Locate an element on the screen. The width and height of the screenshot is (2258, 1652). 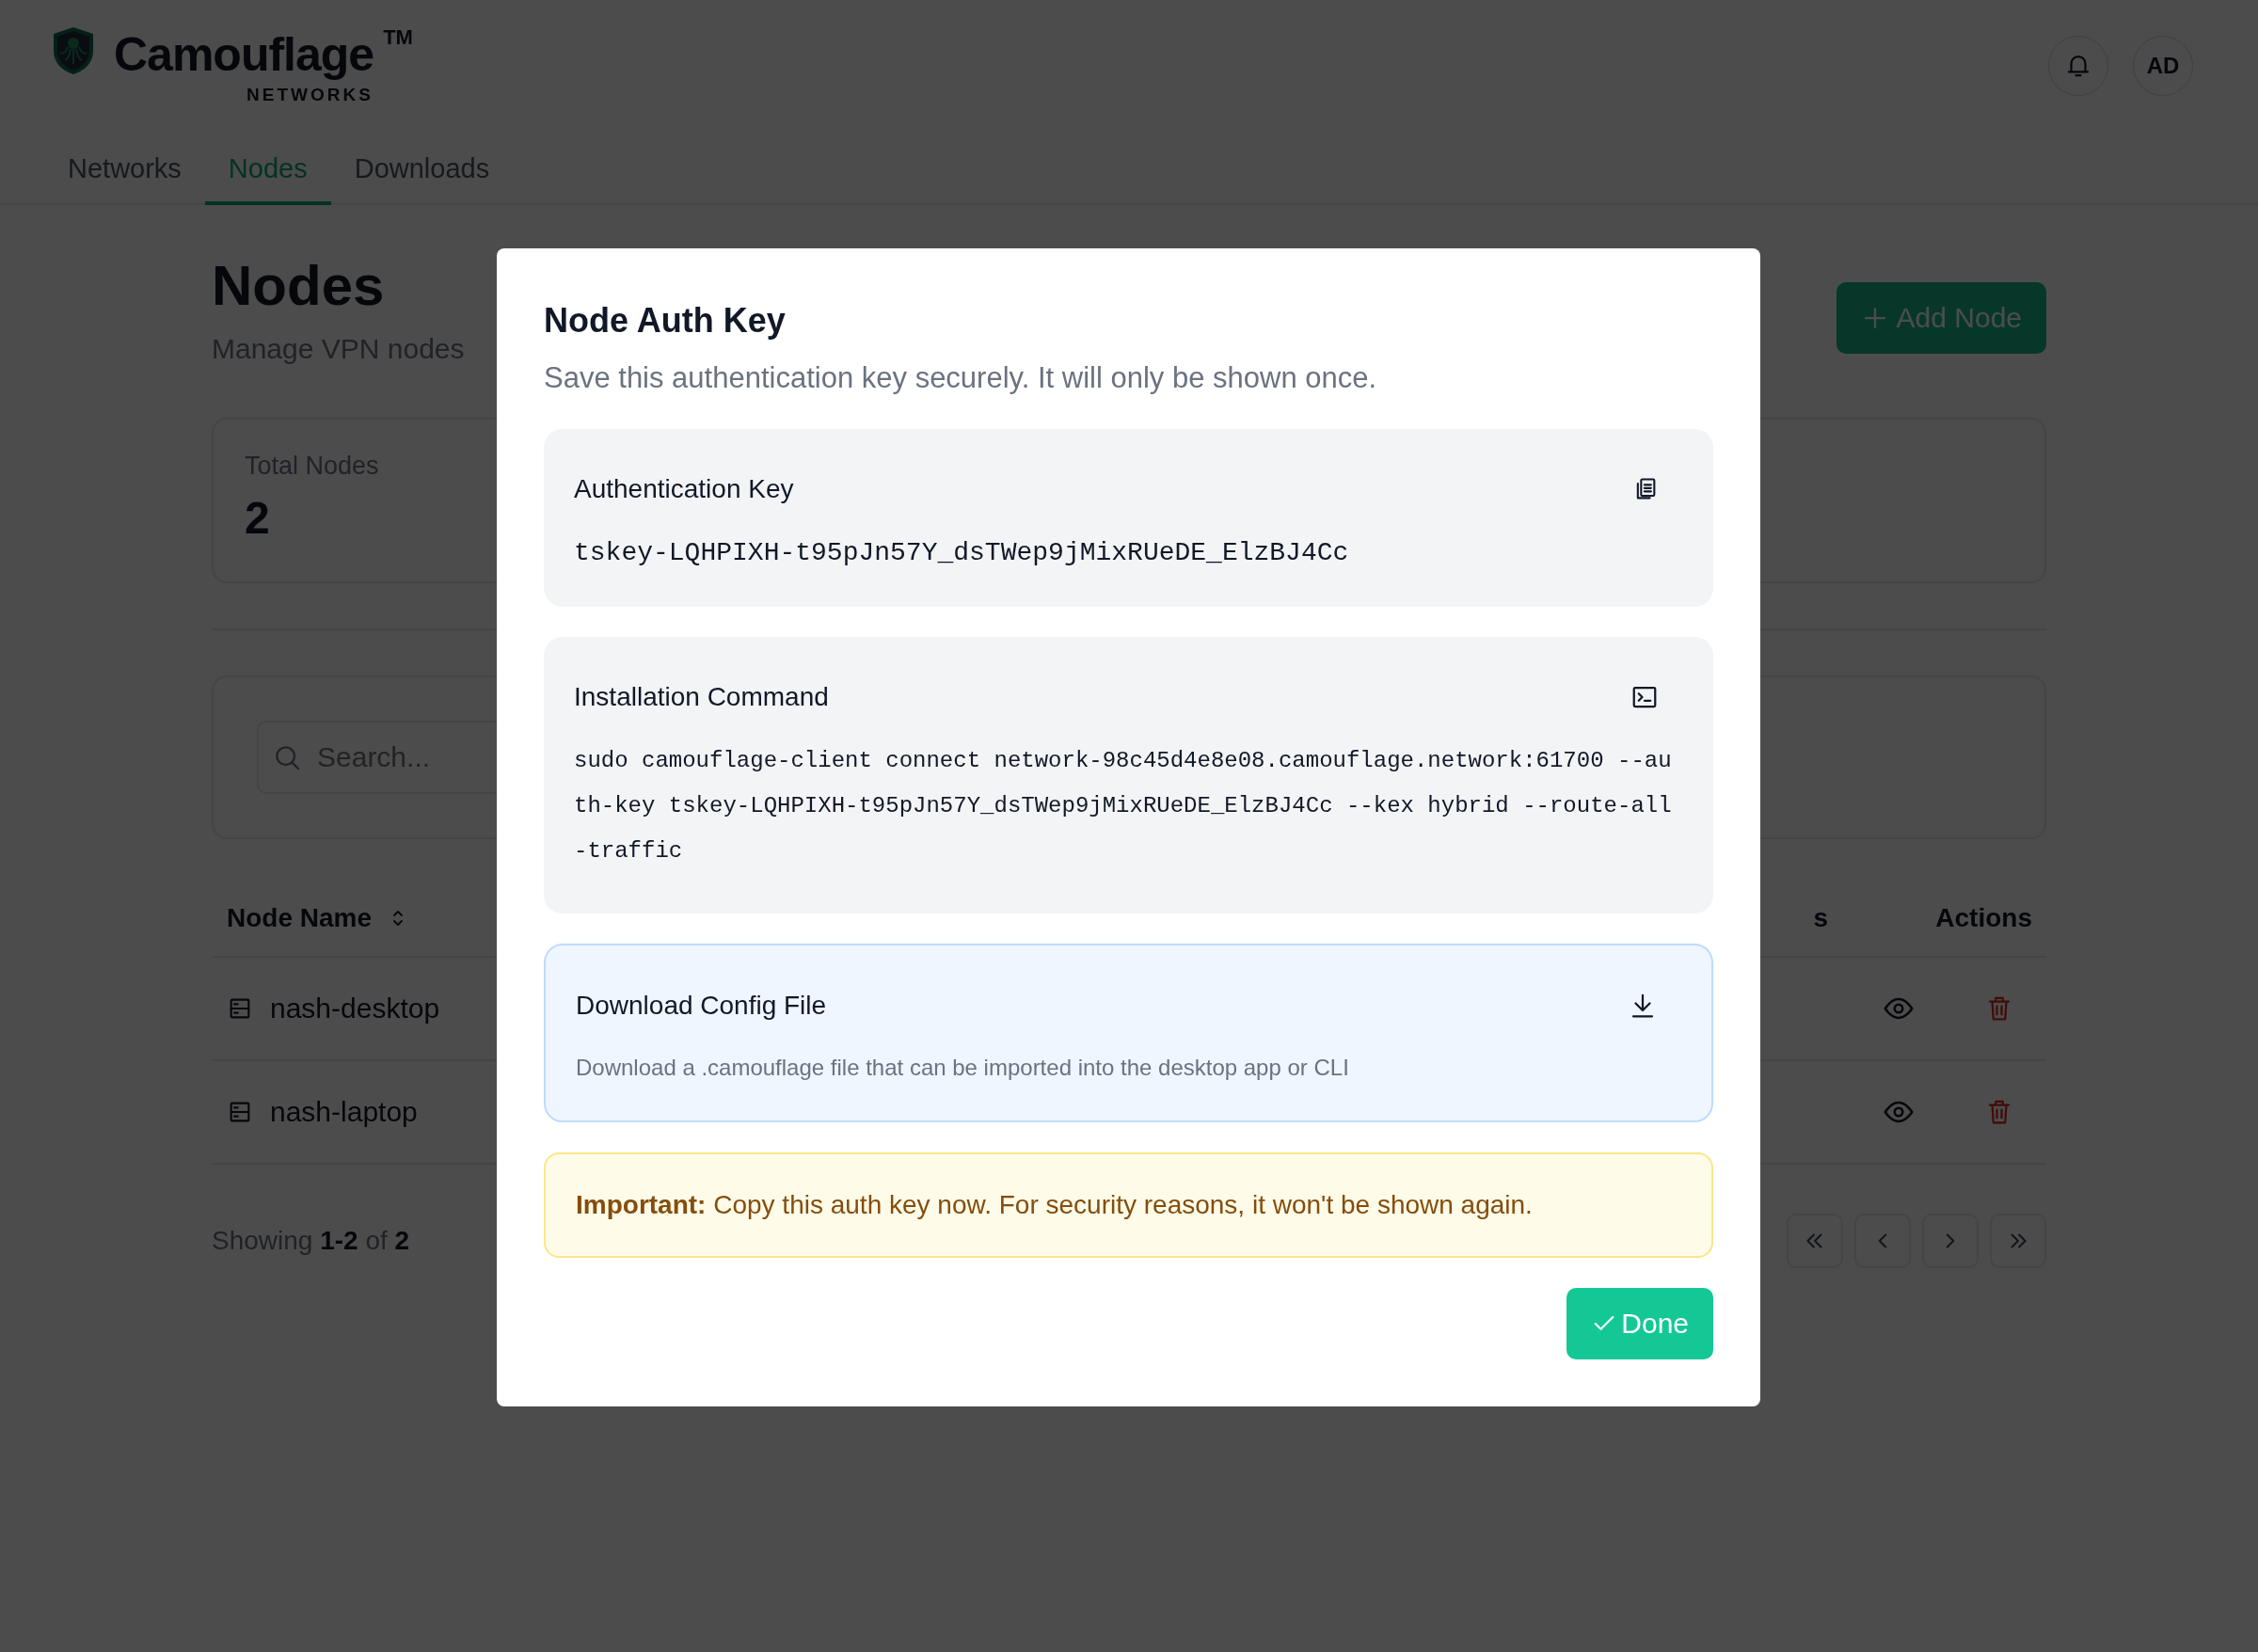
stat-value: 2 is located at coordinates (258, 518).